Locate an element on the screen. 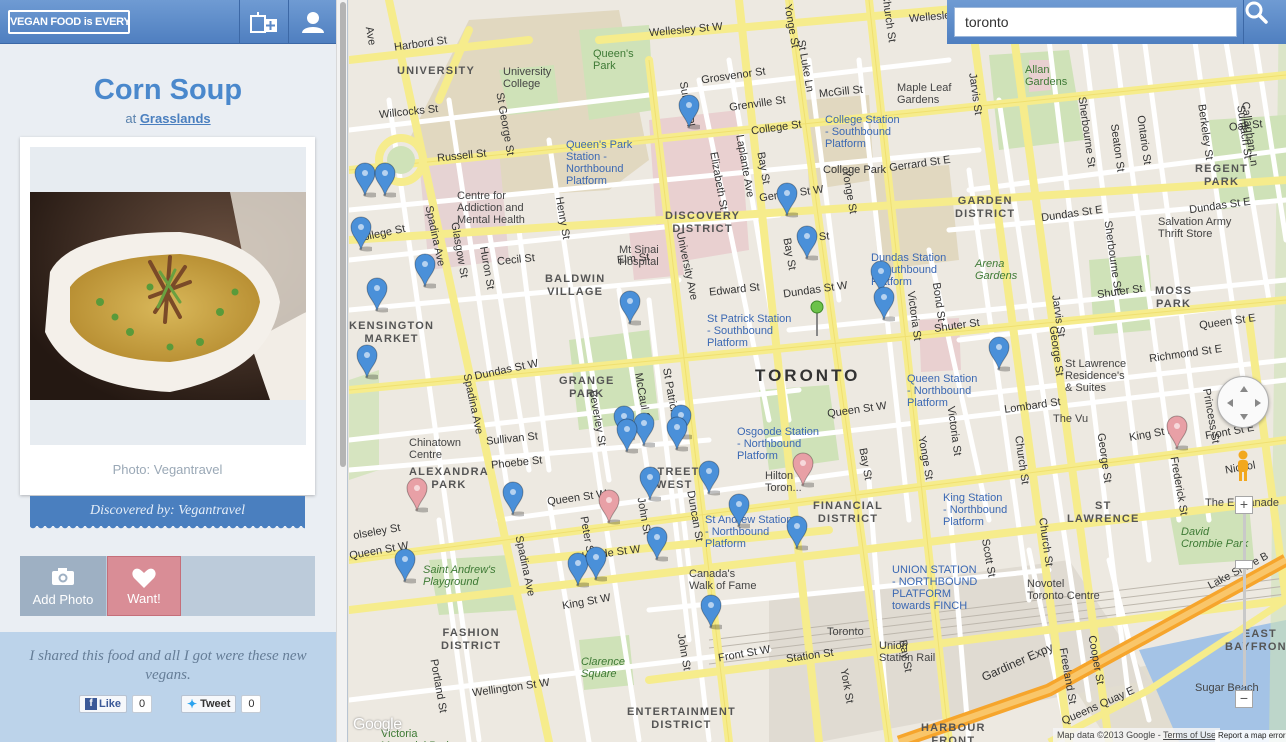 The height and width of the screenshot is (742, 1286). poi-label: Mt Sinai Hospital is located at coordinates (639, 256).